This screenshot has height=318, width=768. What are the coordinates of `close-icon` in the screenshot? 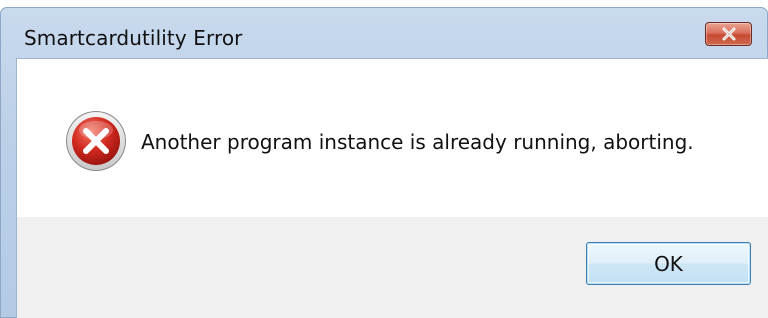 It's located at (728, 34).